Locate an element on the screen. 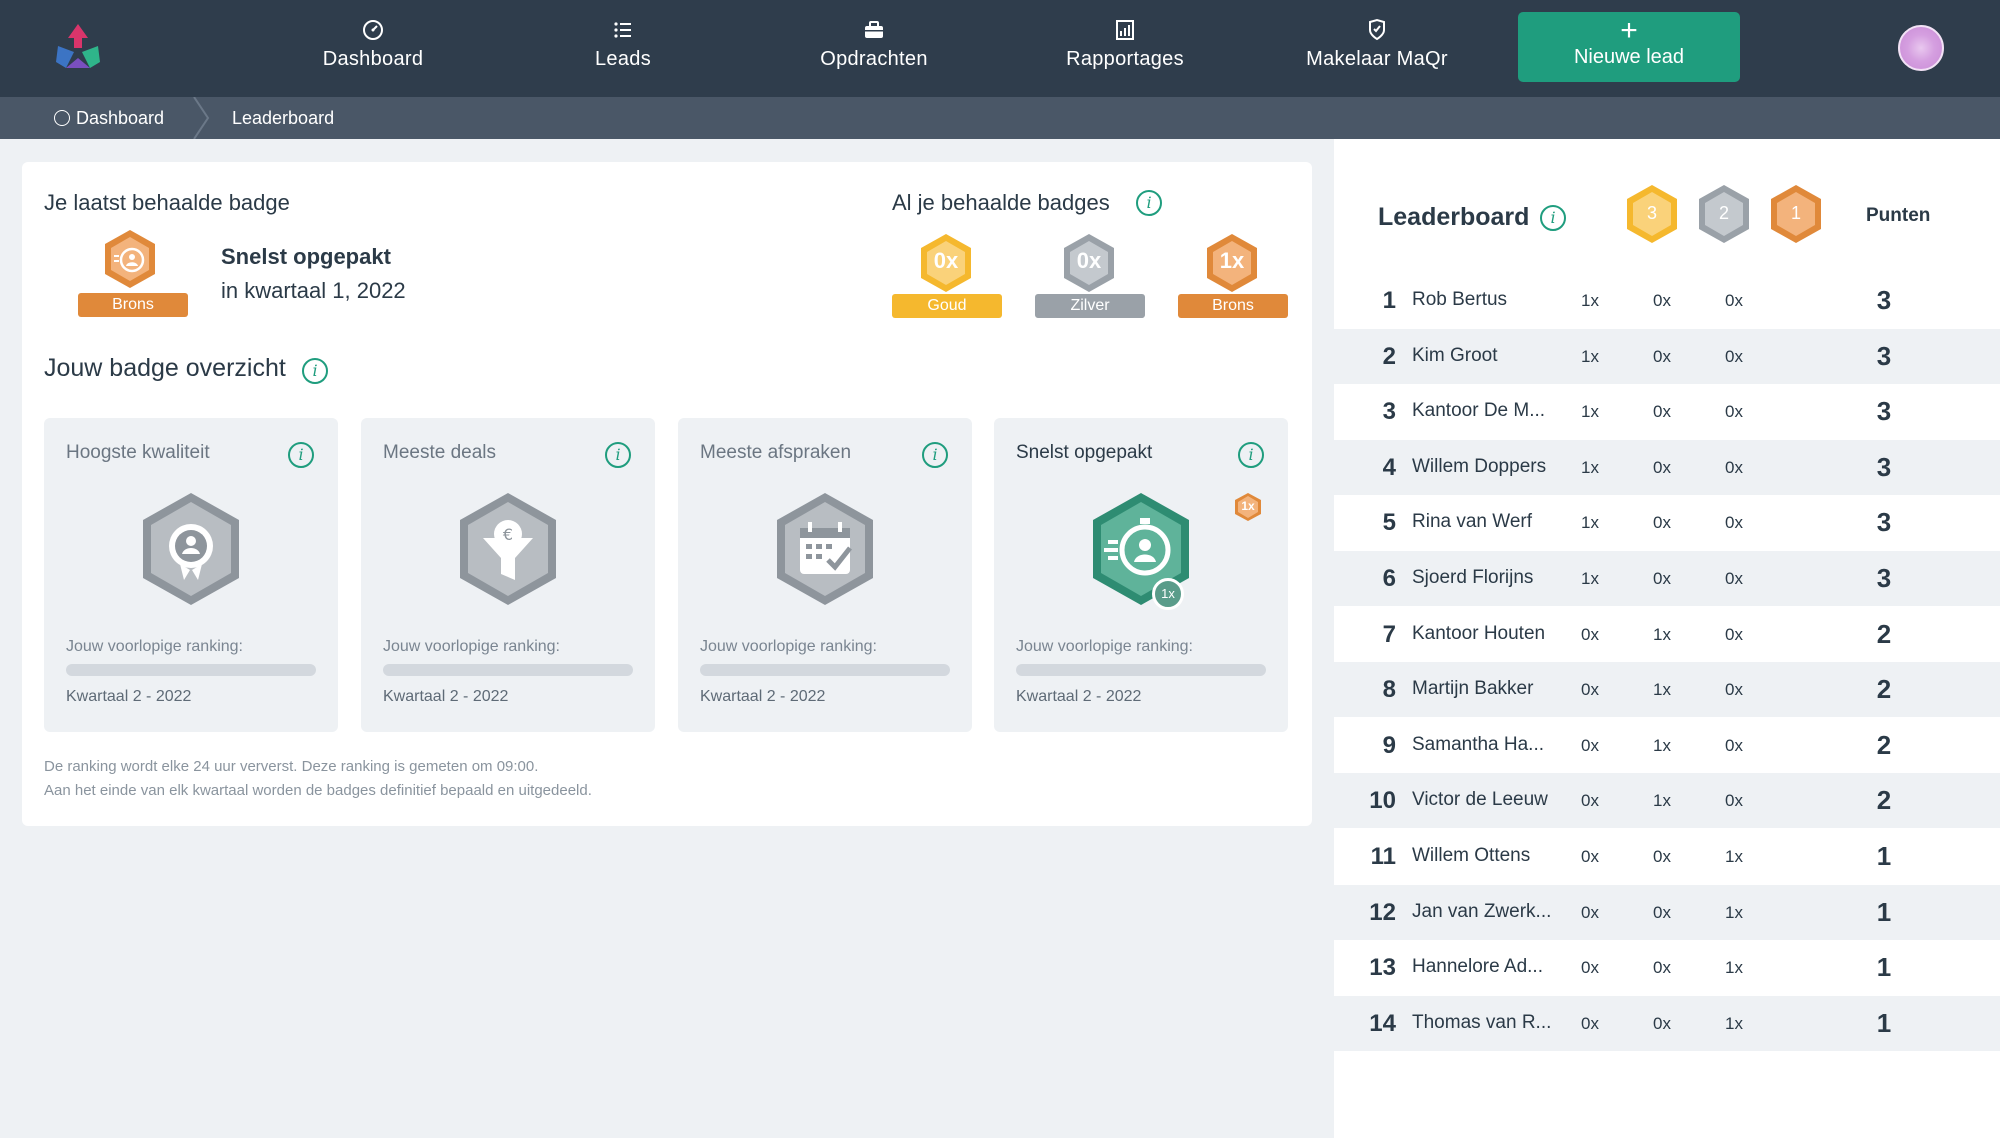 This screenshot has height=1138, width=2000. nav-rapportages: Rapportages is located at coordinates (1125, 48).